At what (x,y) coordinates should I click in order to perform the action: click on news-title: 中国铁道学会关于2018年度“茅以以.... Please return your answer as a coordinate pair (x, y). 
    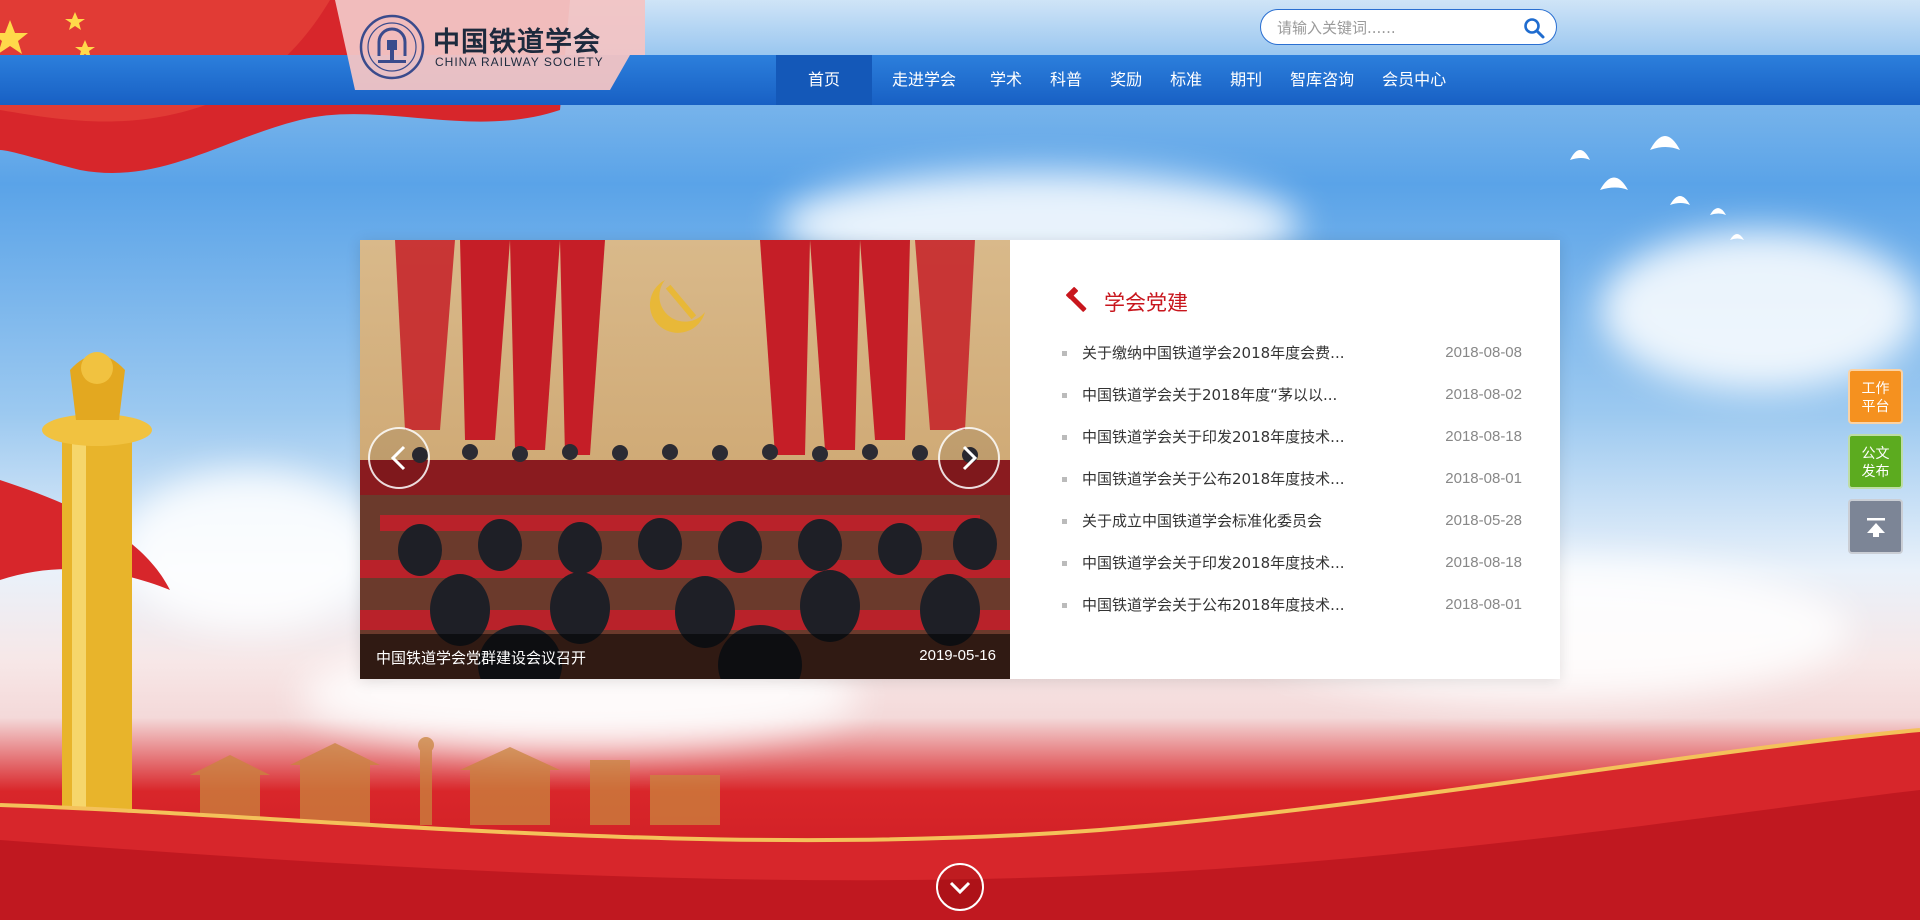
    Looking at the image, I should click on (1210, 395).